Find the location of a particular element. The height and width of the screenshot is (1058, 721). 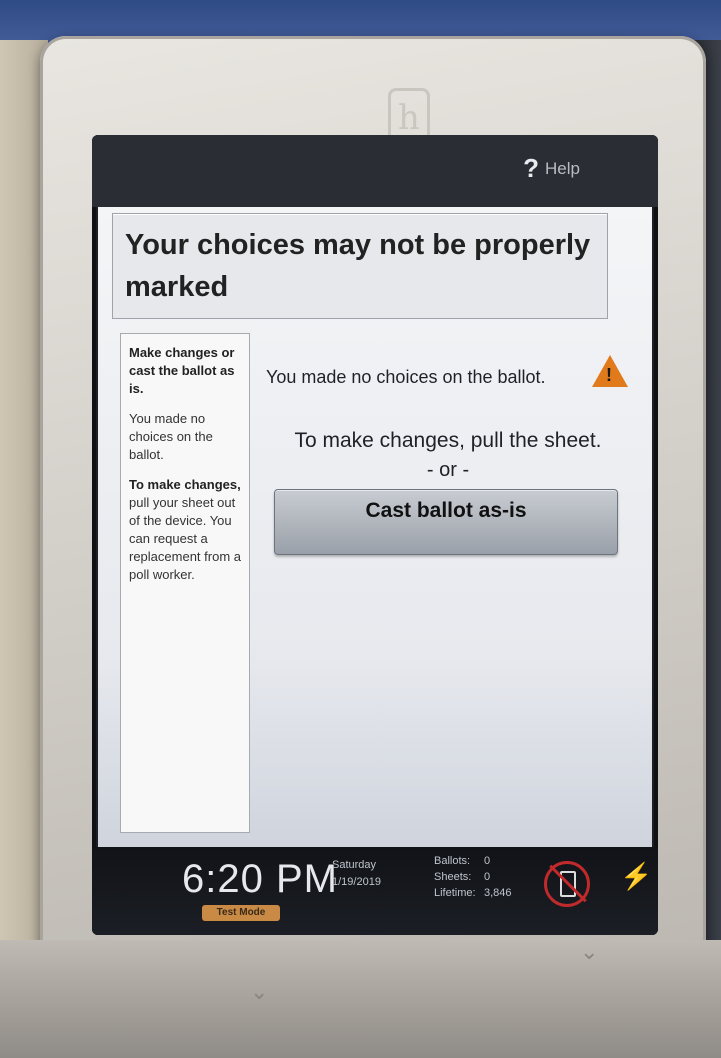

help-button: ? Help is located at coordinates (551, 168).